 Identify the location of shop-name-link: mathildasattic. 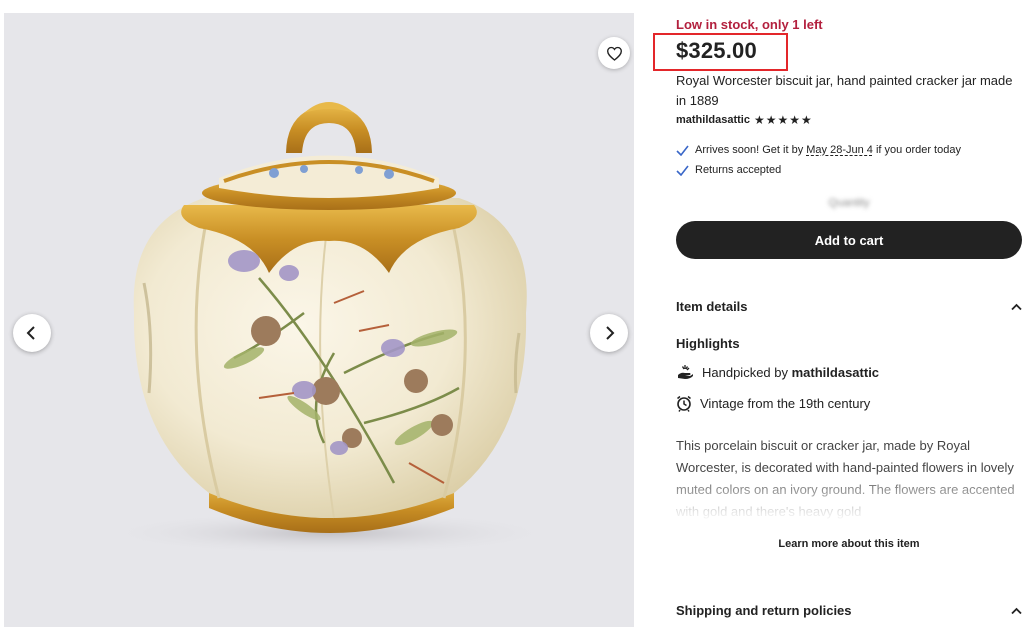
(713, 120).